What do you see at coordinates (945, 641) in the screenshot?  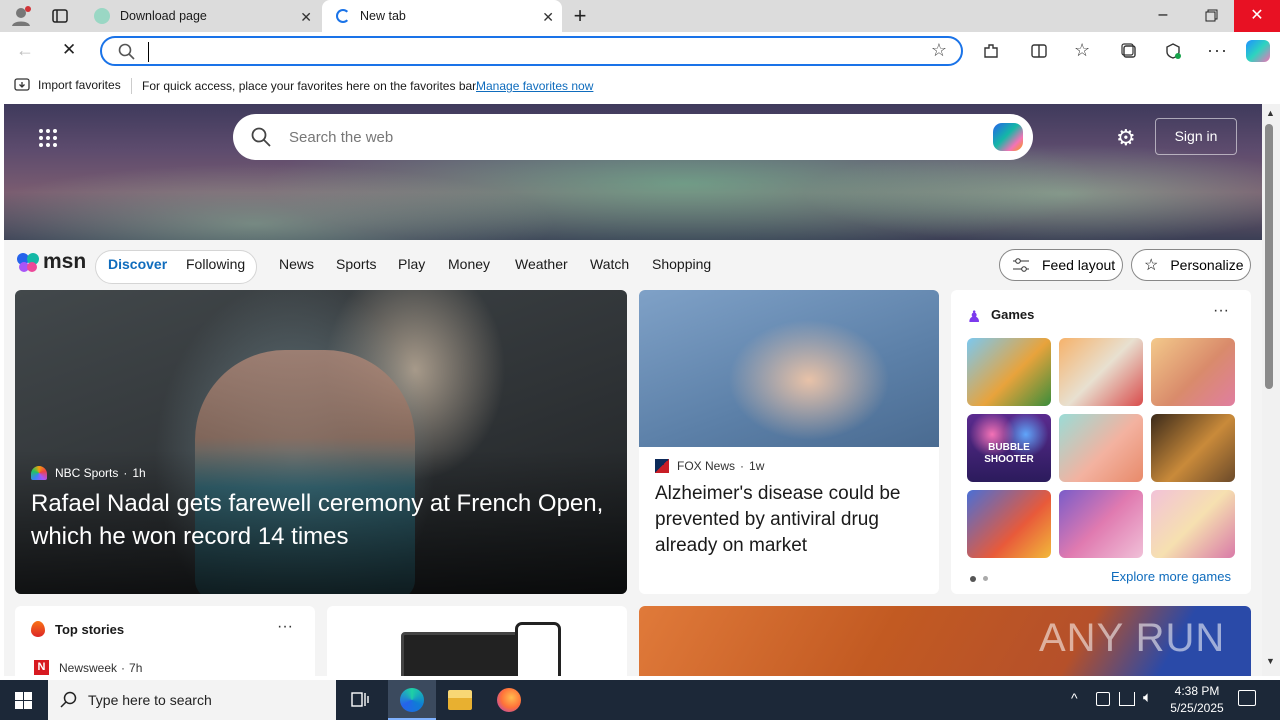 I see `video-card: ANY RUN` at bounding box center [945, 641].